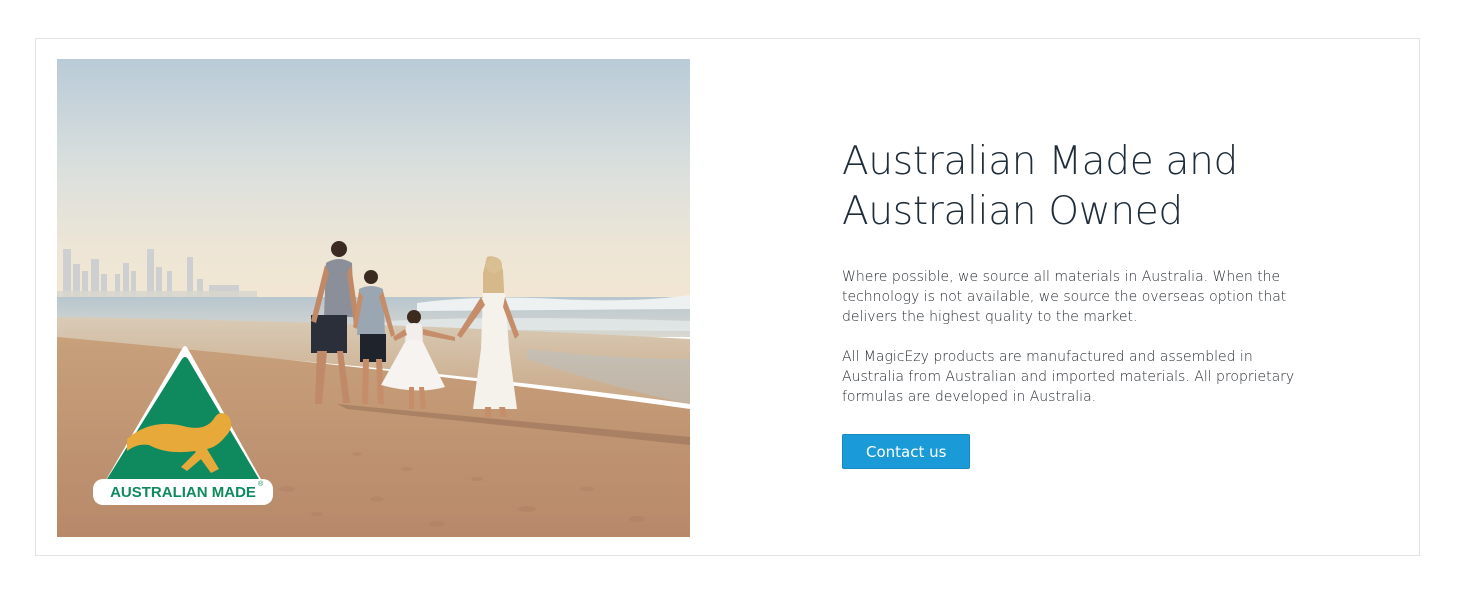  I want to click on manufacturing-line-3: formulas are developed in Australia., so click(969, 397).